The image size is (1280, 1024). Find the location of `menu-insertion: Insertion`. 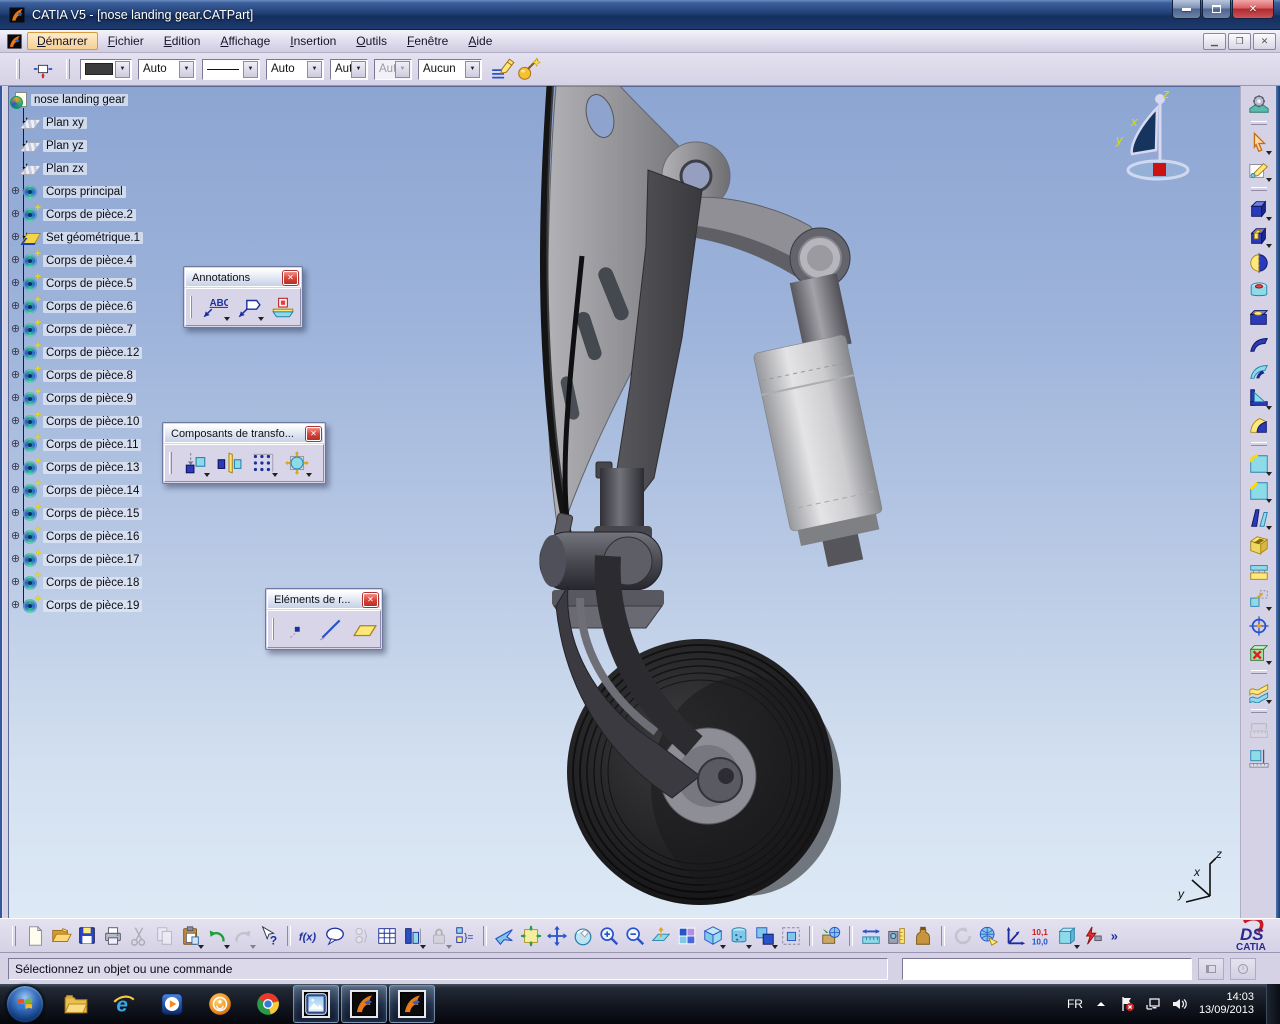

menu-insertion: Insertion is located at coordinates (313, 41).